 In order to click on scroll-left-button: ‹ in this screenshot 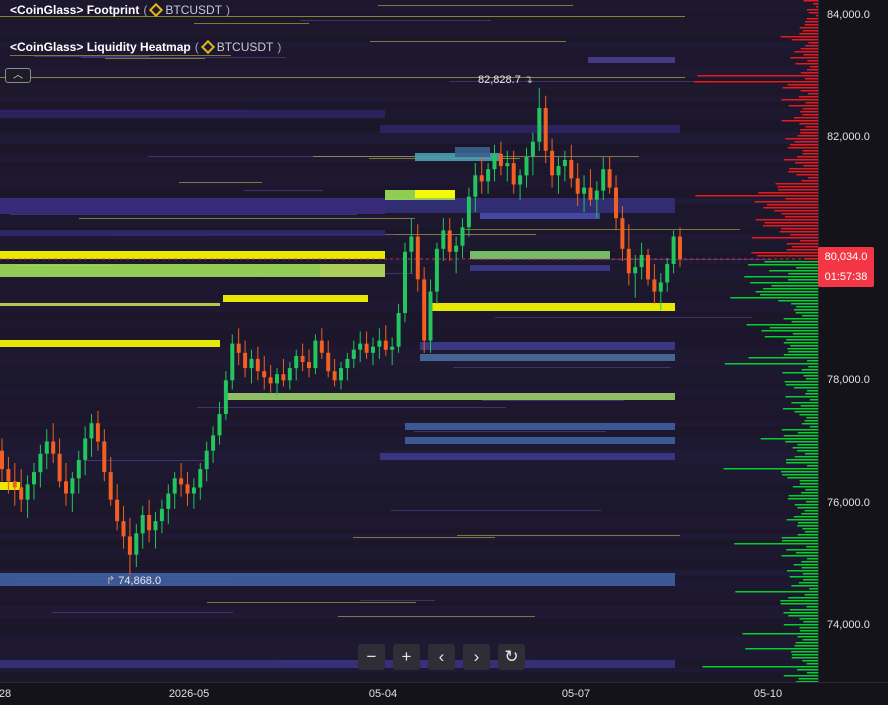, I will do `click(441, 657)`.